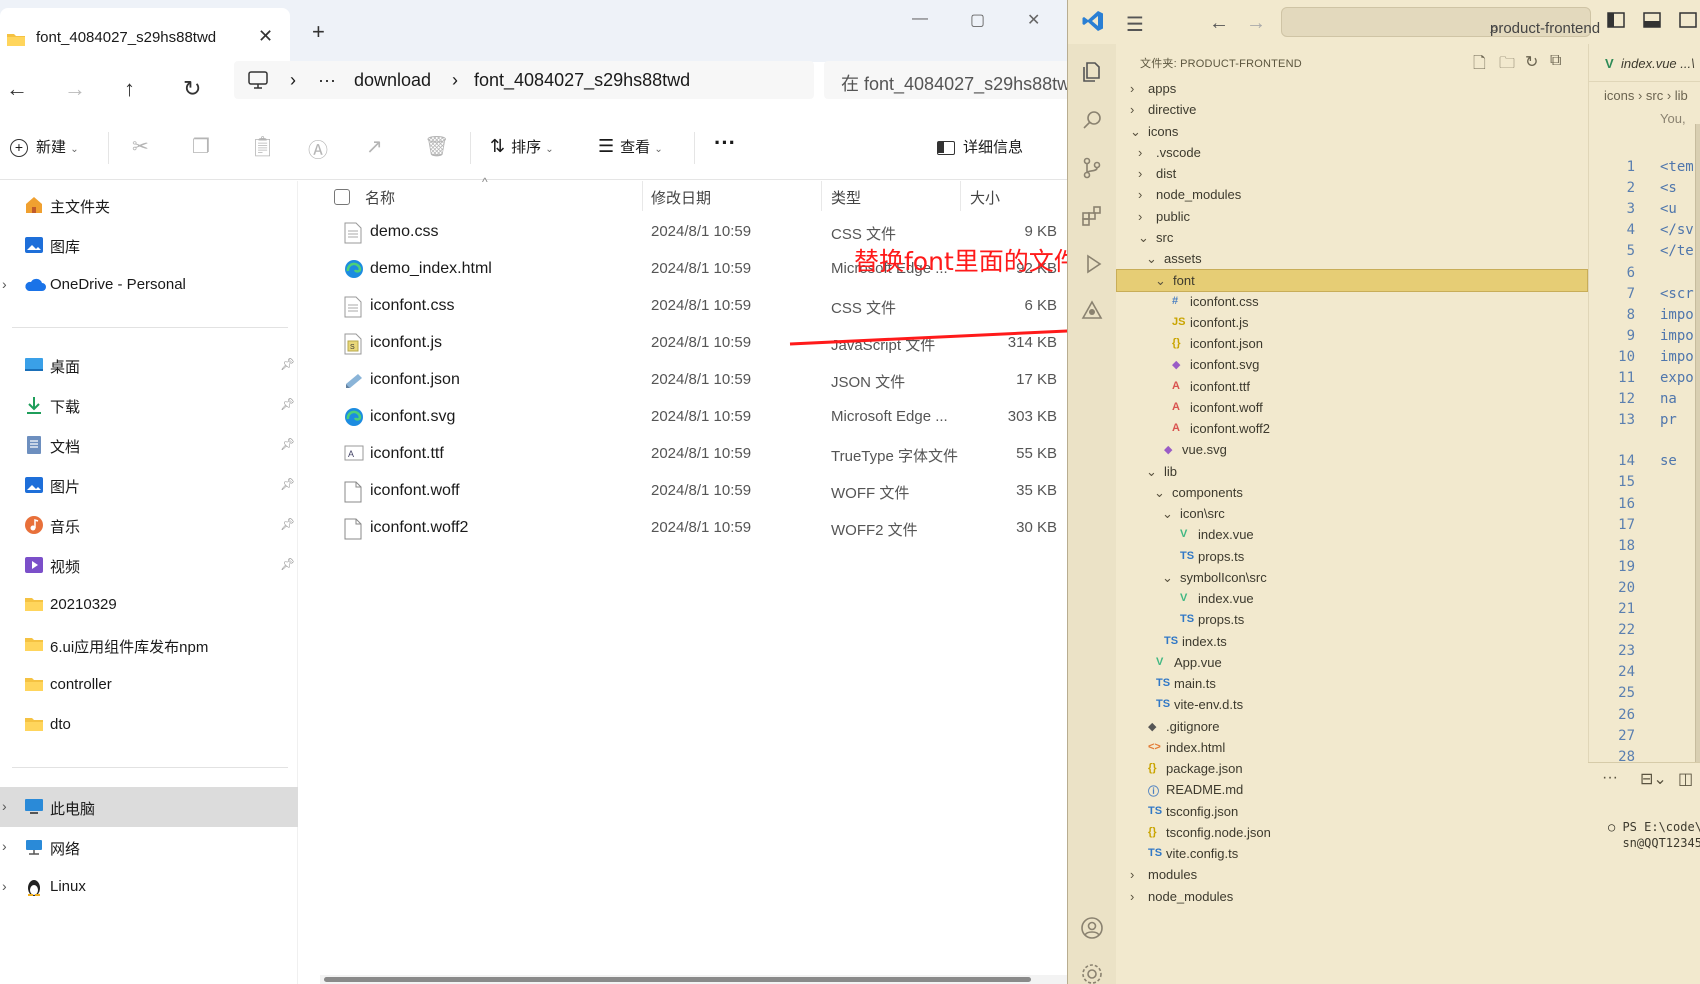 This screenshot has height=984, width=1700. What do you see at coordinates (318, 32) in the screenshot?
I see `new-tab-button: +` at bounding box center [318, 32].